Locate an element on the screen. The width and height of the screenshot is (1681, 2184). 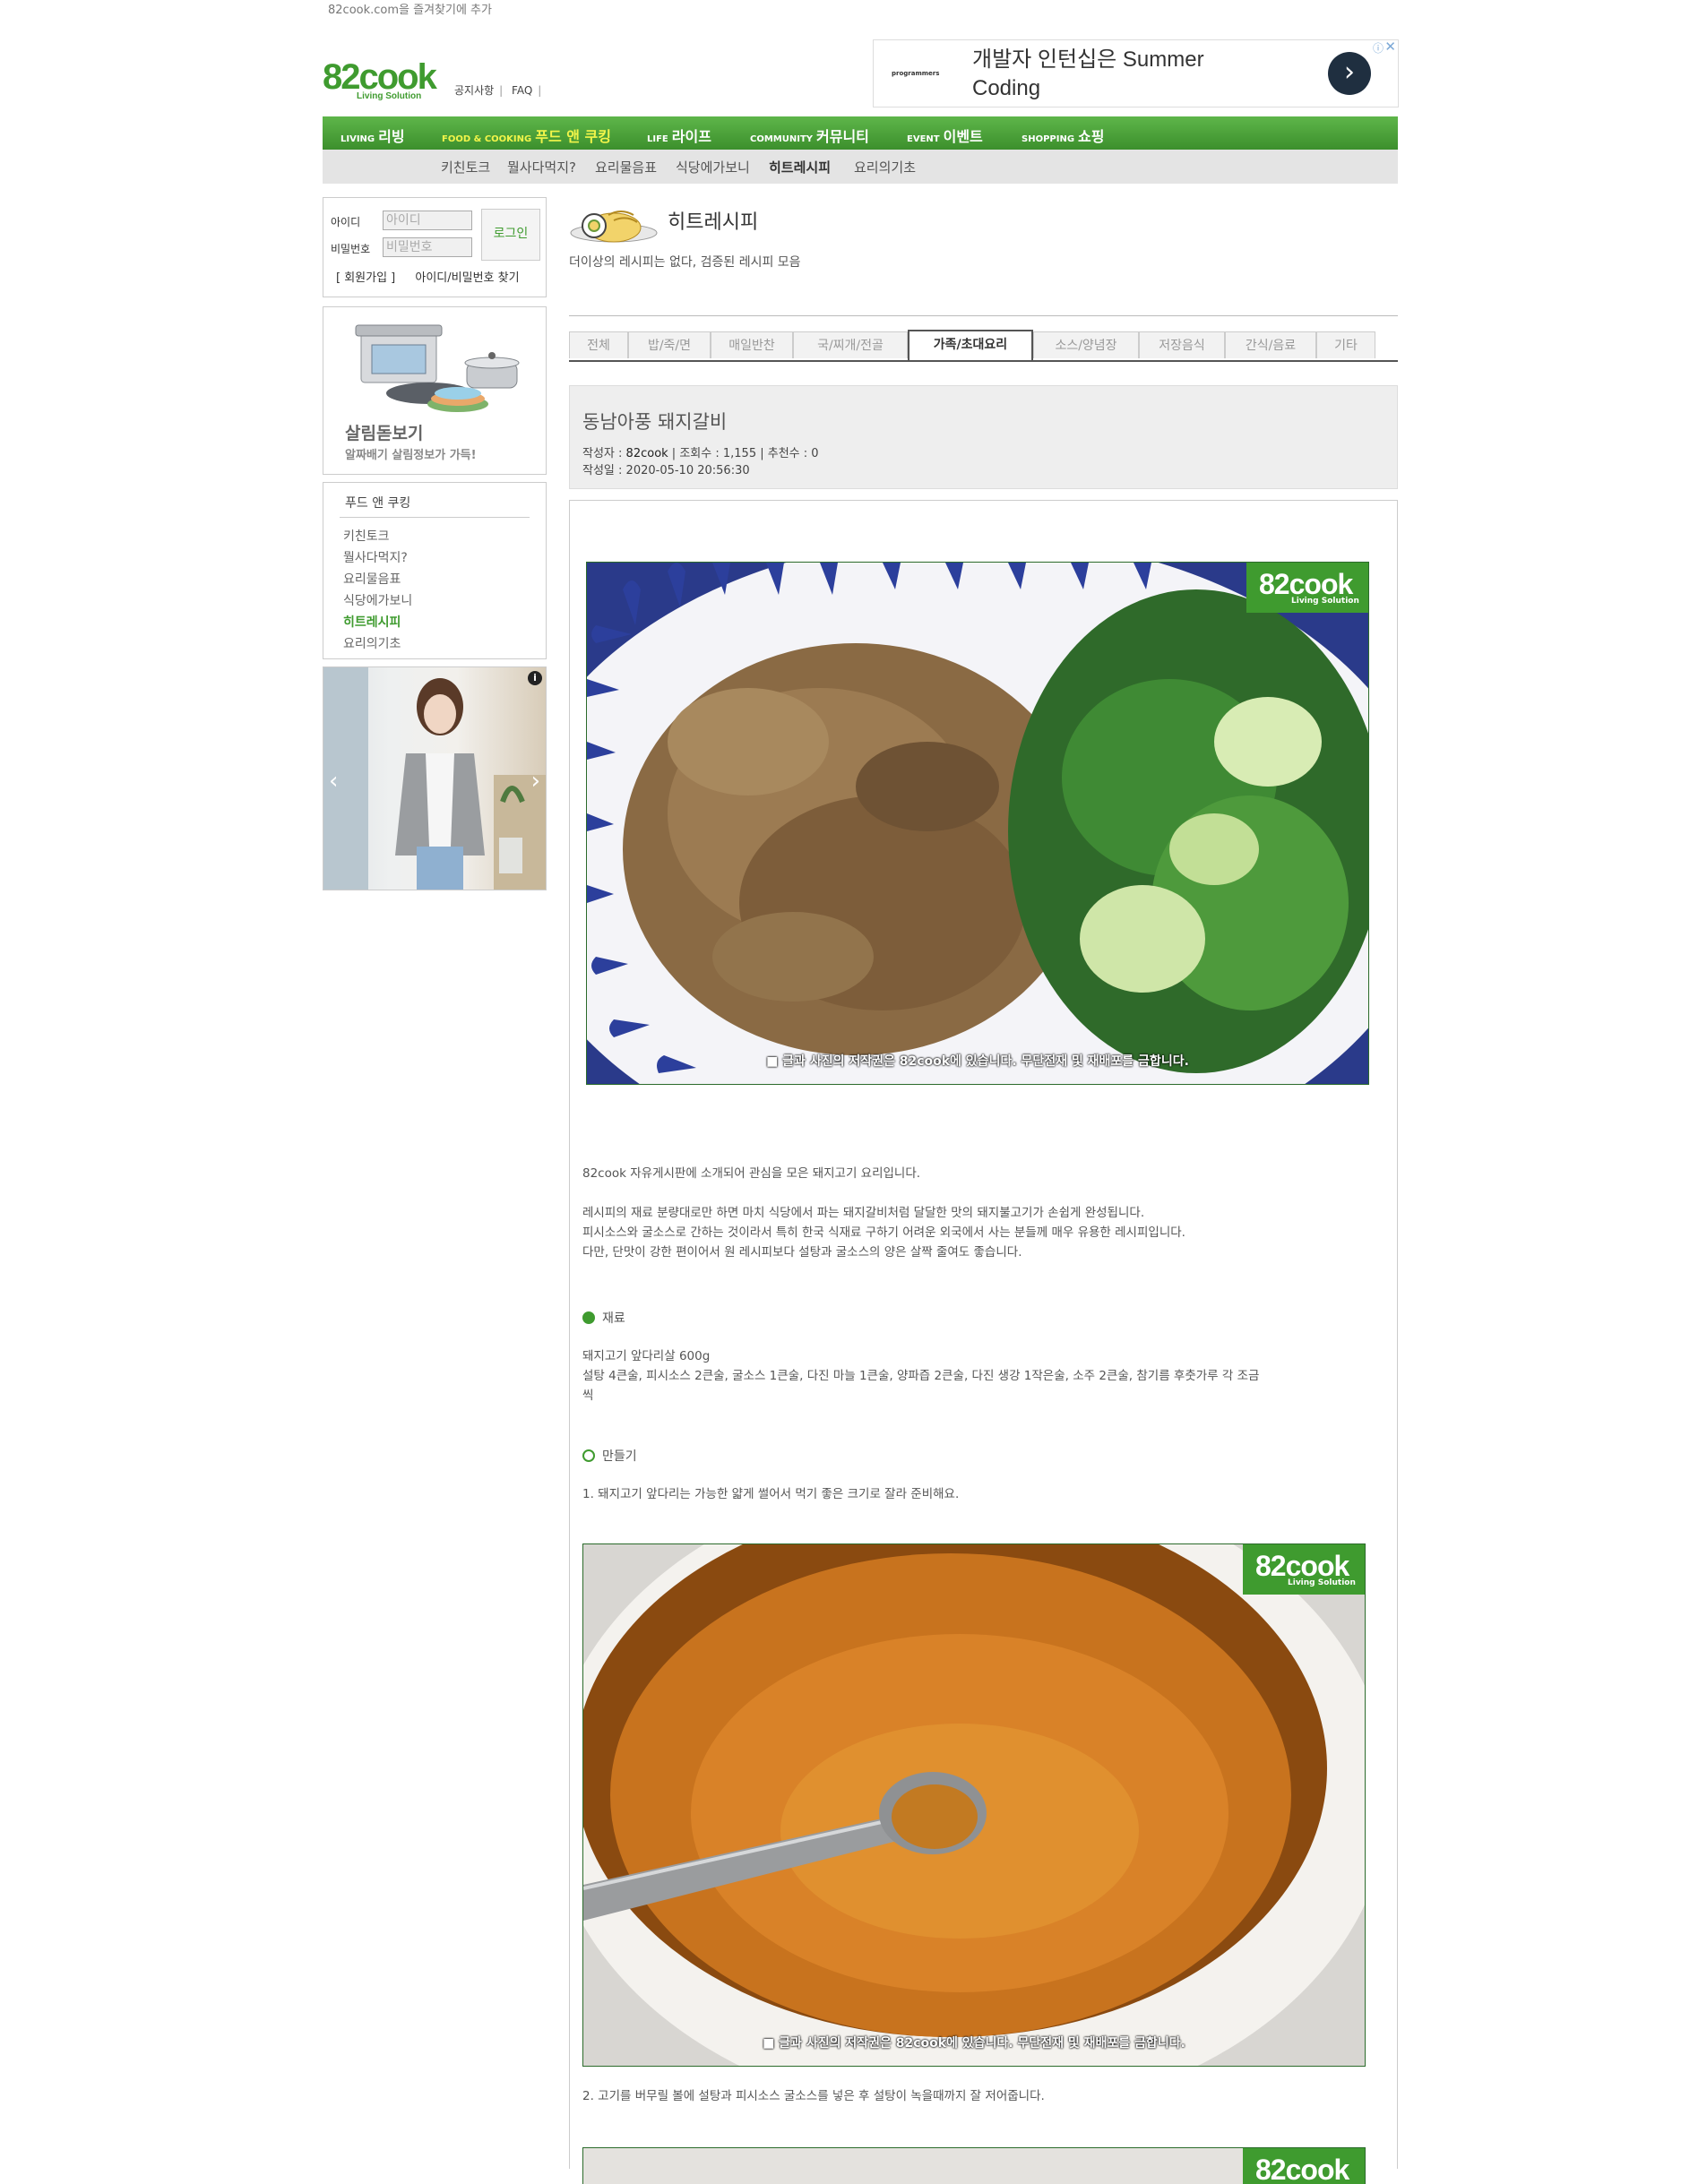
tab-preserved: 저장음식 is located at coordinates (1182, 344).